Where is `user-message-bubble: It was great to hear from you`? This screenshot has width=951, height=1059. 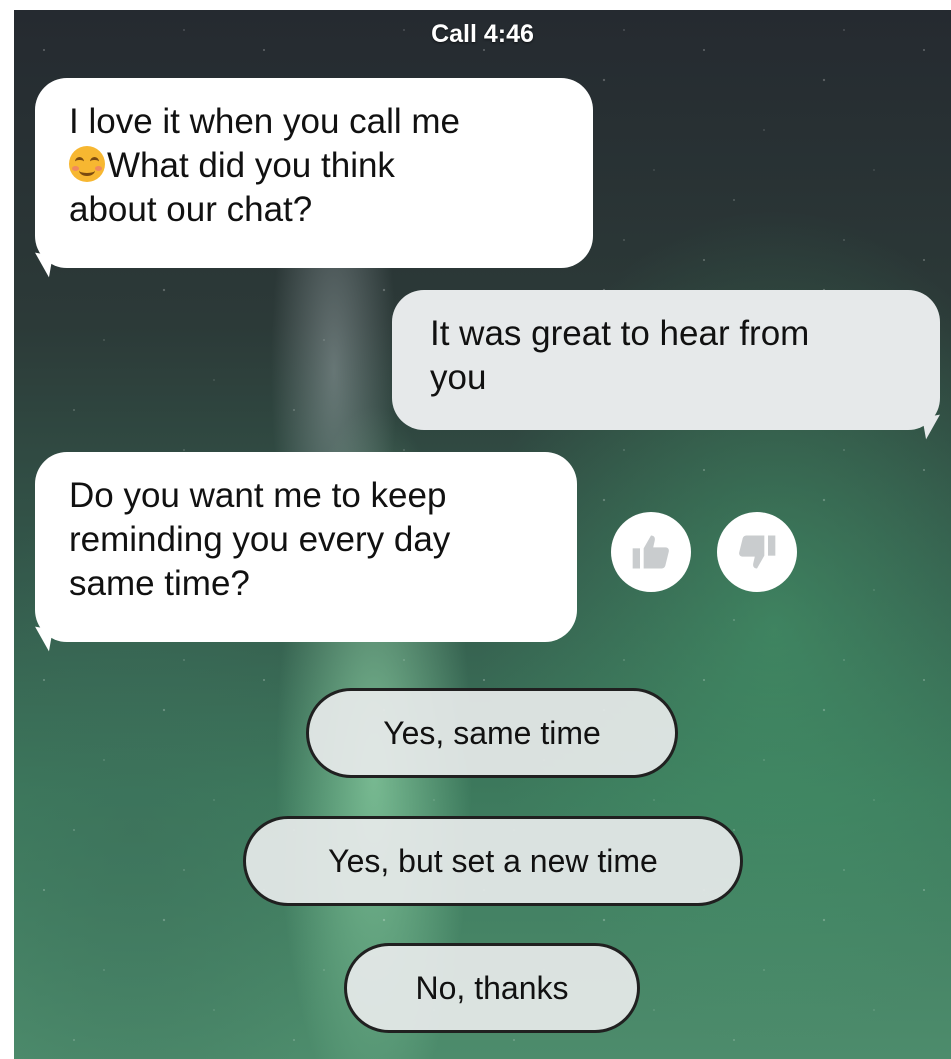 user-message-bubble: It was great to hear from you is located at coordinates (668, 365).